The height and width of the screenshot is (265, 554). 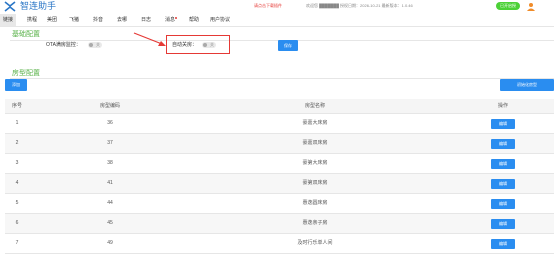 I want to click on auto-close-label: 自动关房：, so click(x=185, y=45).